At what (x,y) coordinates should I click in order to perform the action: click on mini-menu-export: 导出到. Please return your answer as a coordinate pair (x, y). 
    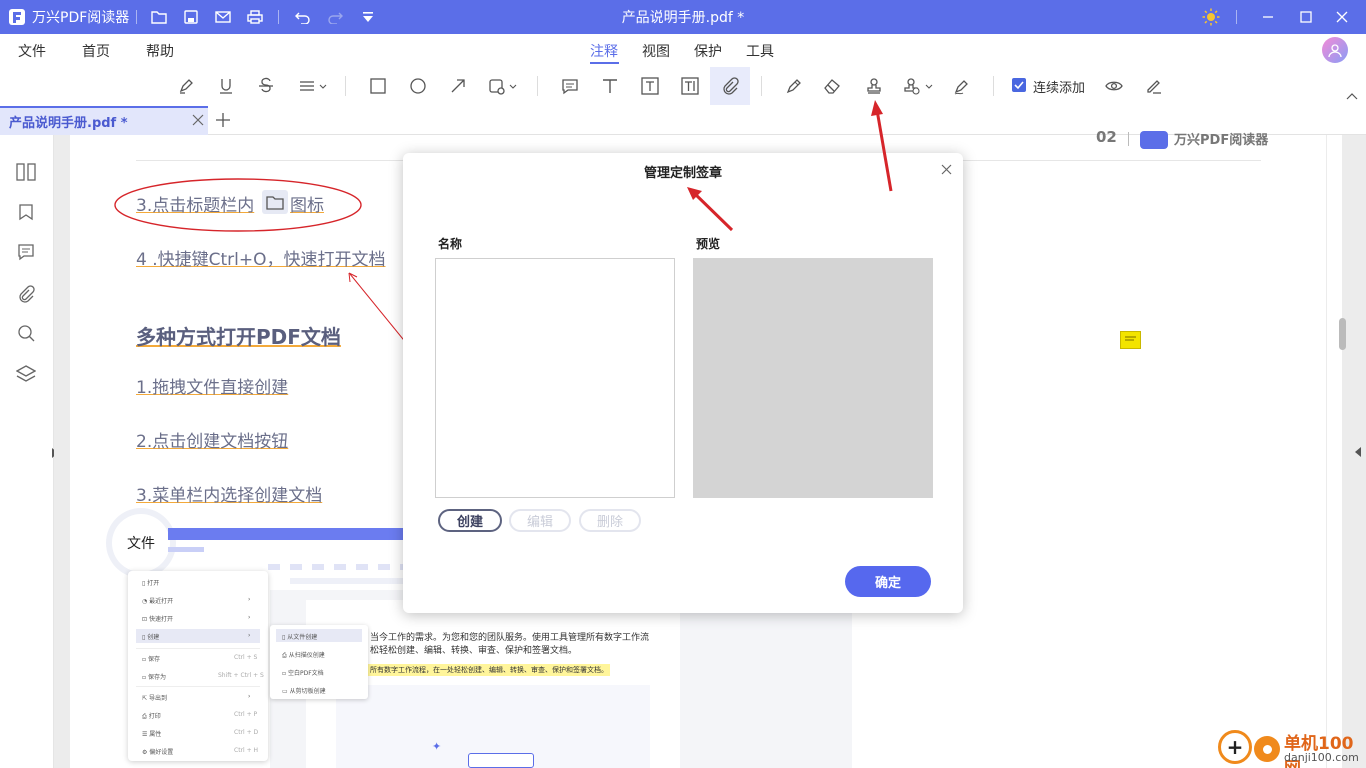
    Looking at the image, I should click on (157, 698).